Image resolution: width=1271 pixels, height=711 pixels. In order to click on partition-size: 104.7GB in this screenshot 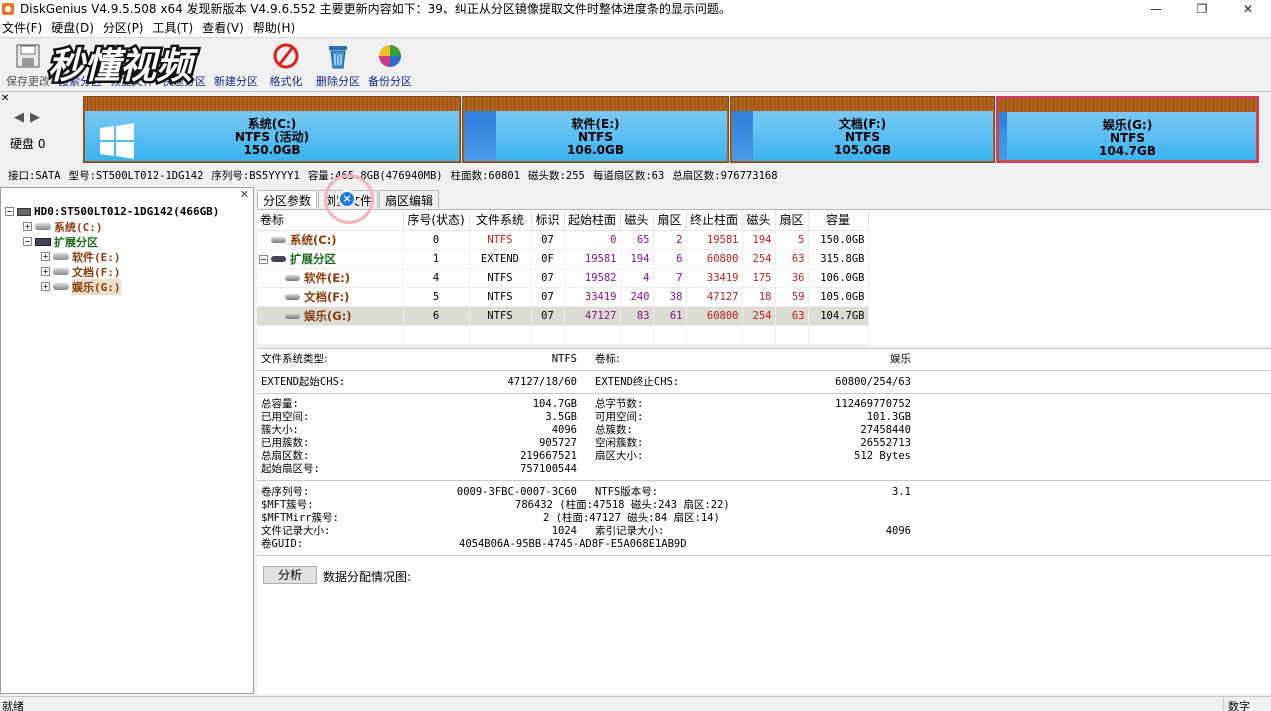, I will do `click(1127, 151)`.